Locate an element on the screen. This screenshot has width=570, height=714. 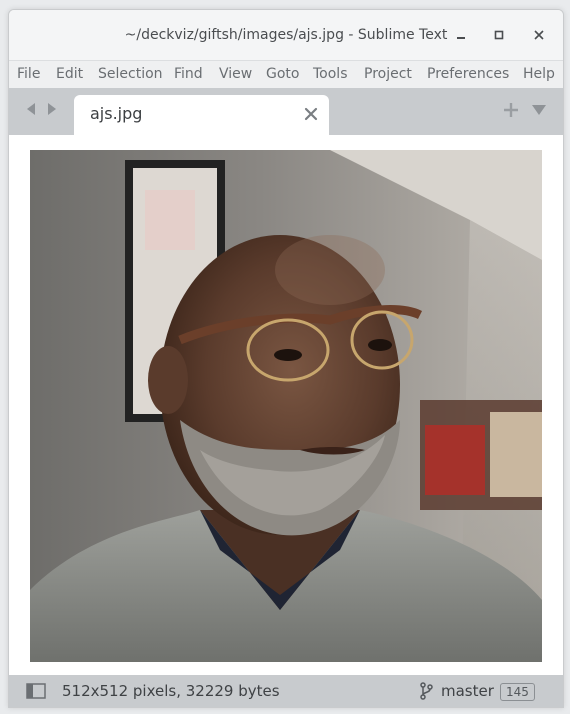
menu-edit: Edit is located at coordinates (69, 74).